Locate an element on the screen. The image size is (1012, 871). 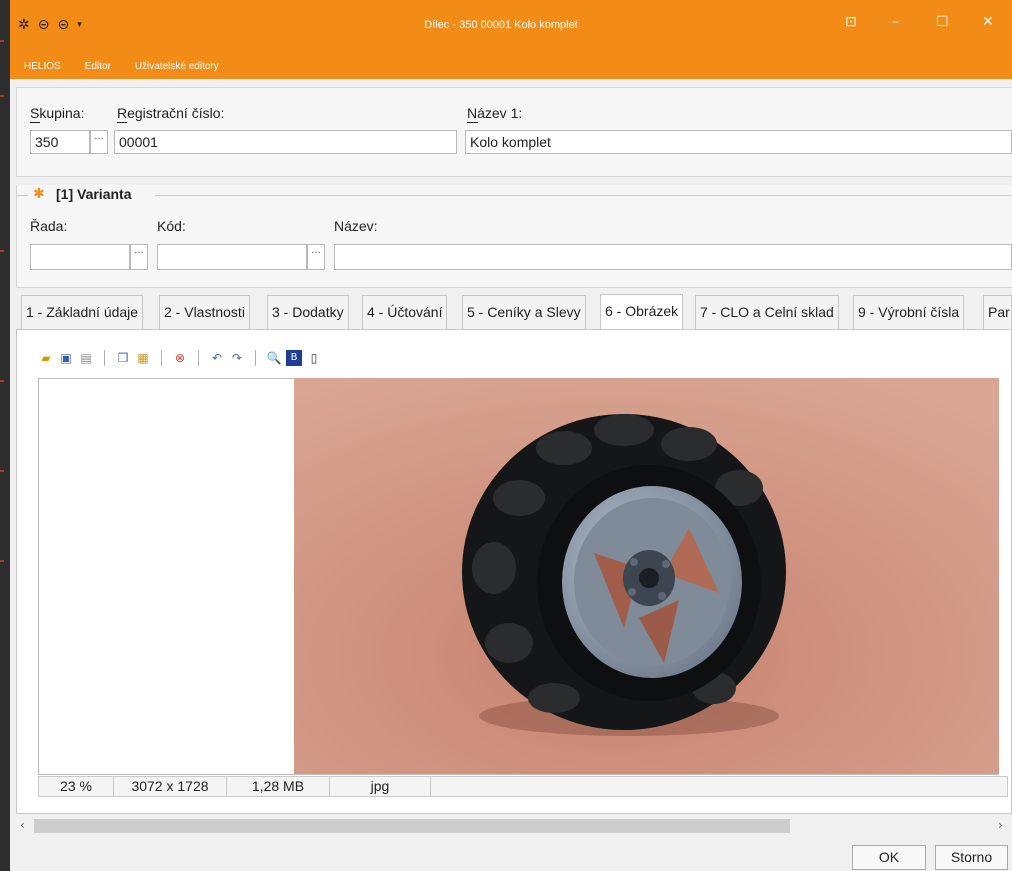
menu-bar: HELIOS Editor Uživatelské editory is located at coordinates (121, 67).